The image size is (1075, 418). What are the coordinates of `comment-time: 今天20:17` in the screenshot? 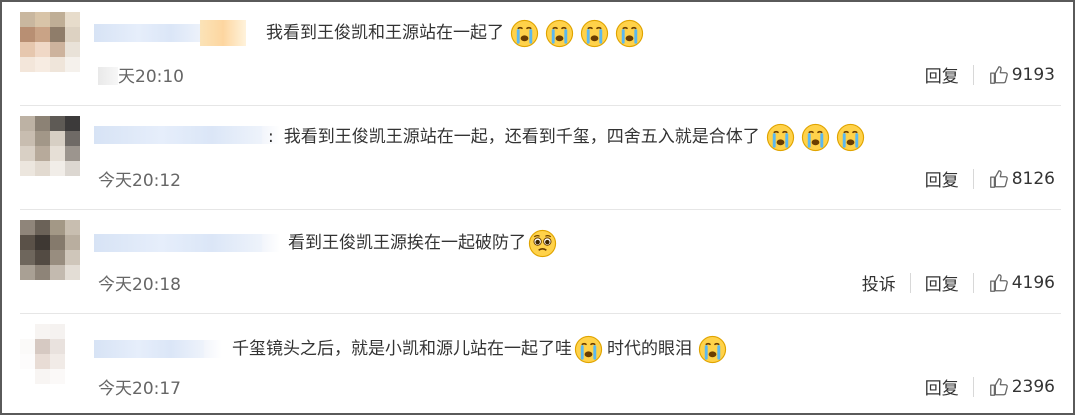 It's located at (139, 389).